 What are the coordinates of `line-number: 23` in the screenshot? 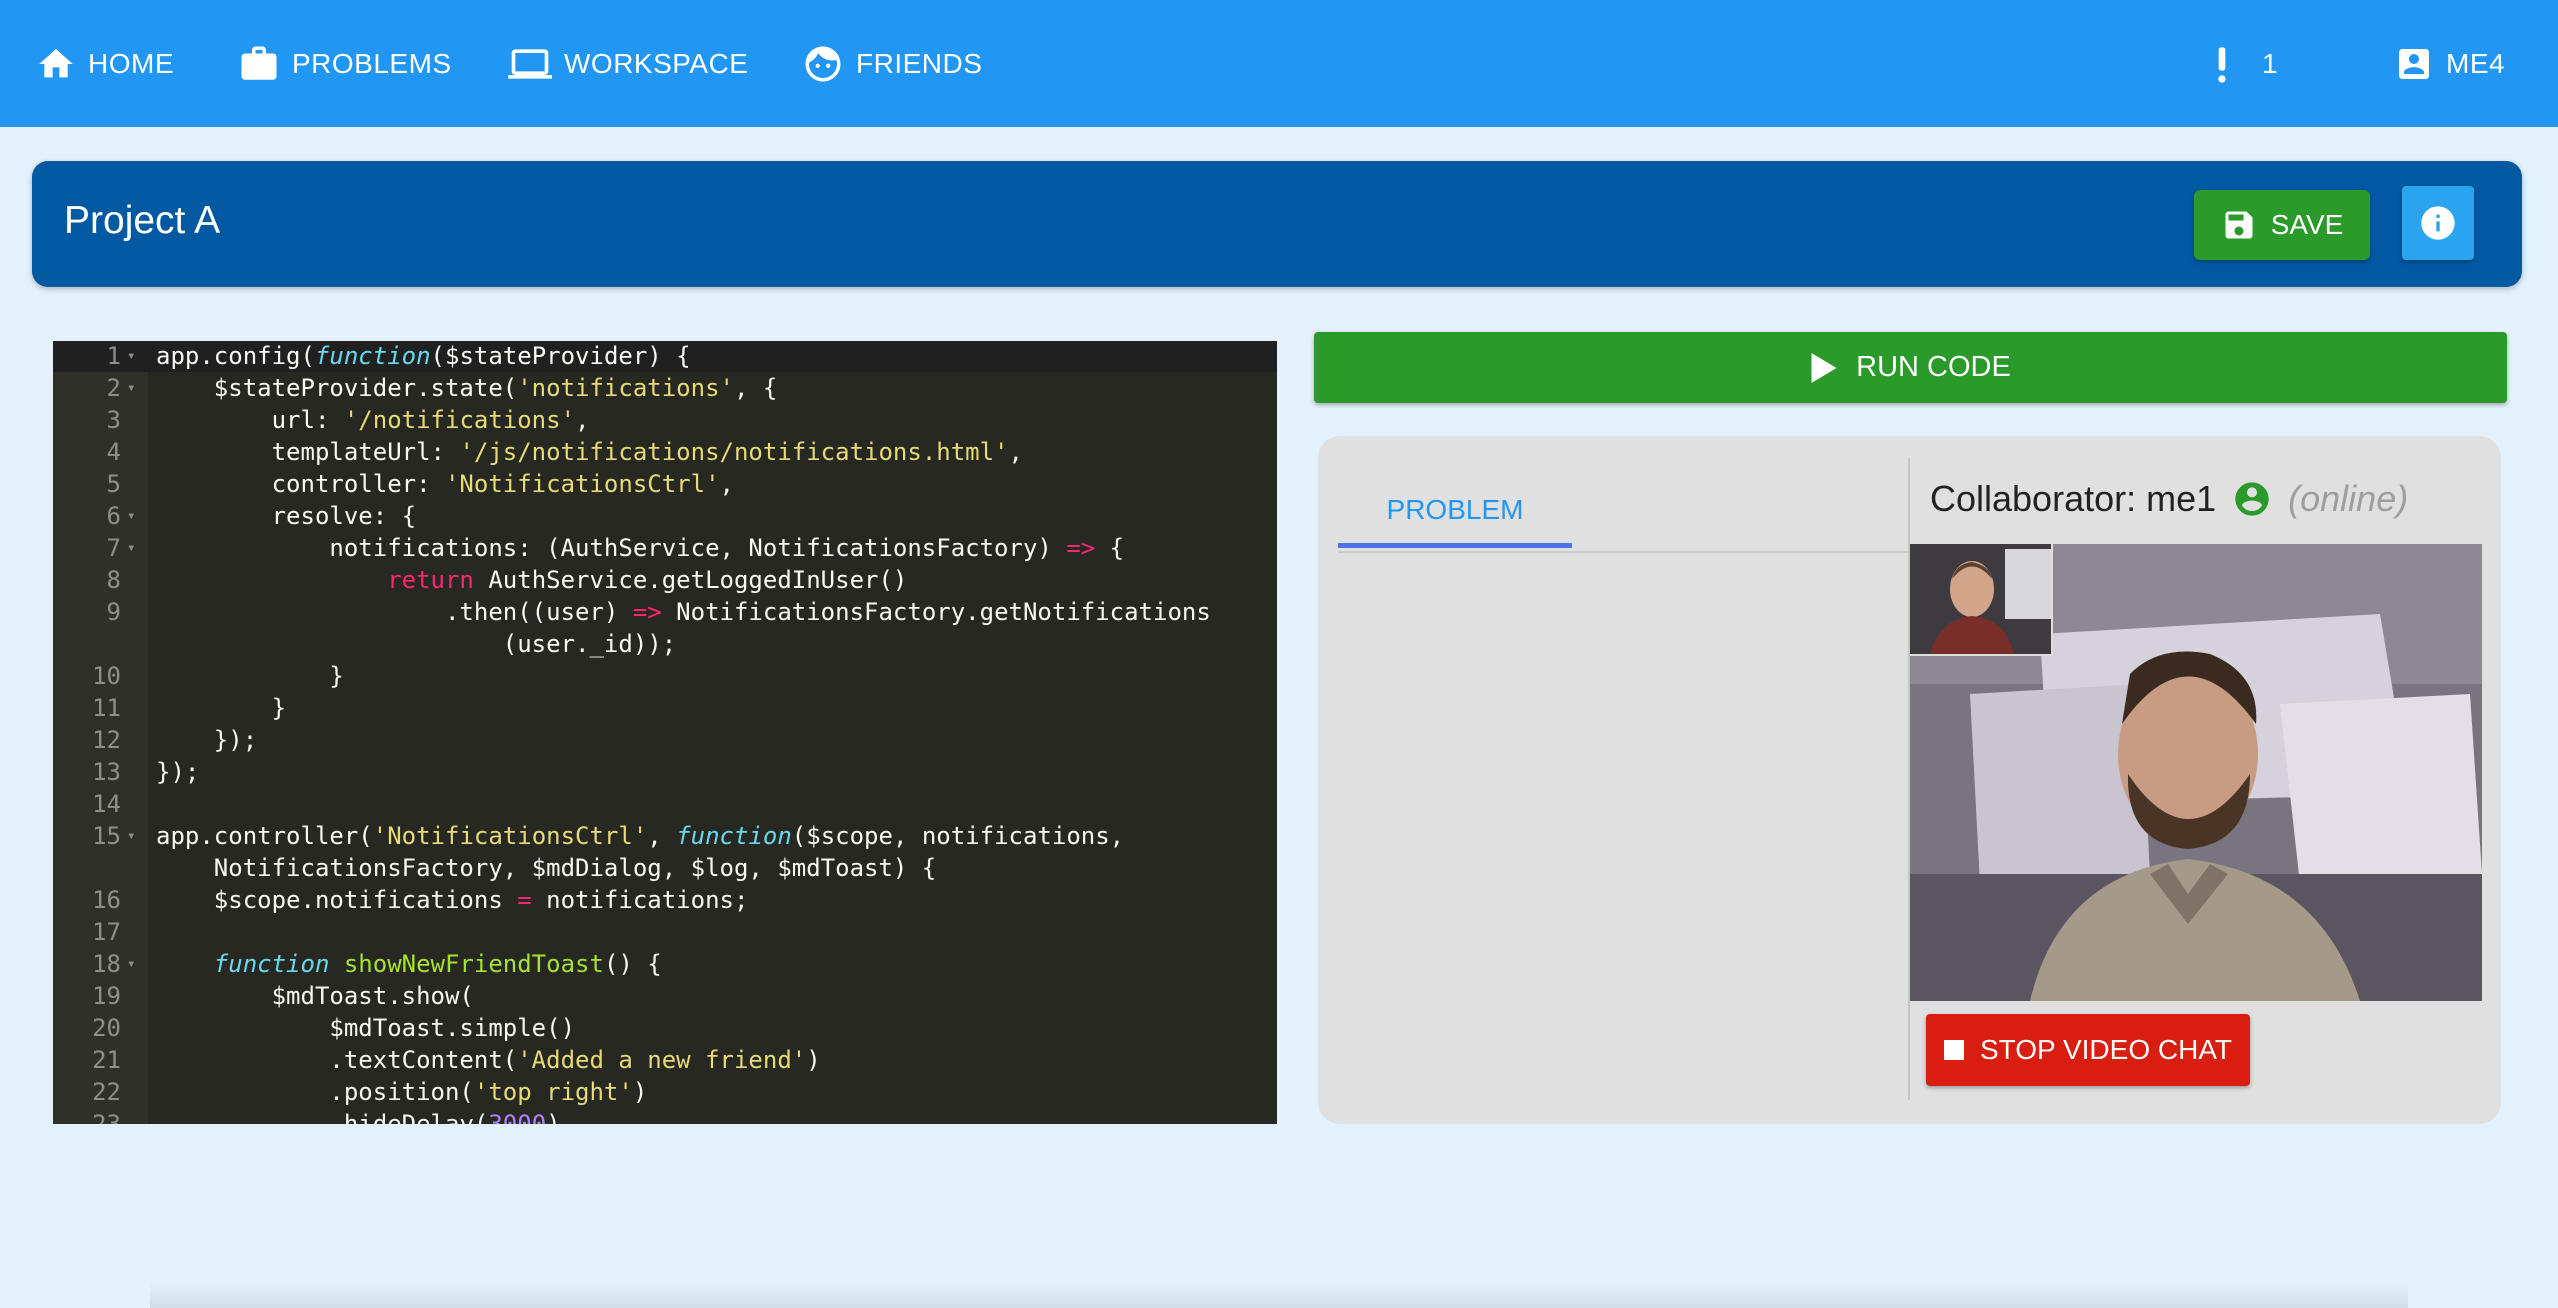 It's located at (106, 1117).